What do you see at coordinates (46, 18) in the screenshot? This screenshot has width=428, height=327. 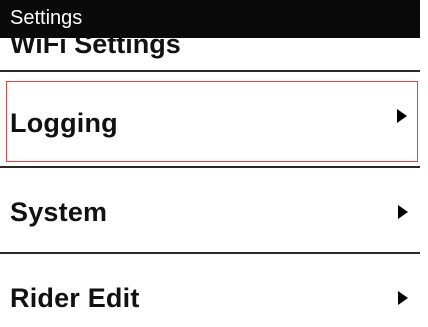 I see `page-title: Settings` at bounding box center [46, 18].